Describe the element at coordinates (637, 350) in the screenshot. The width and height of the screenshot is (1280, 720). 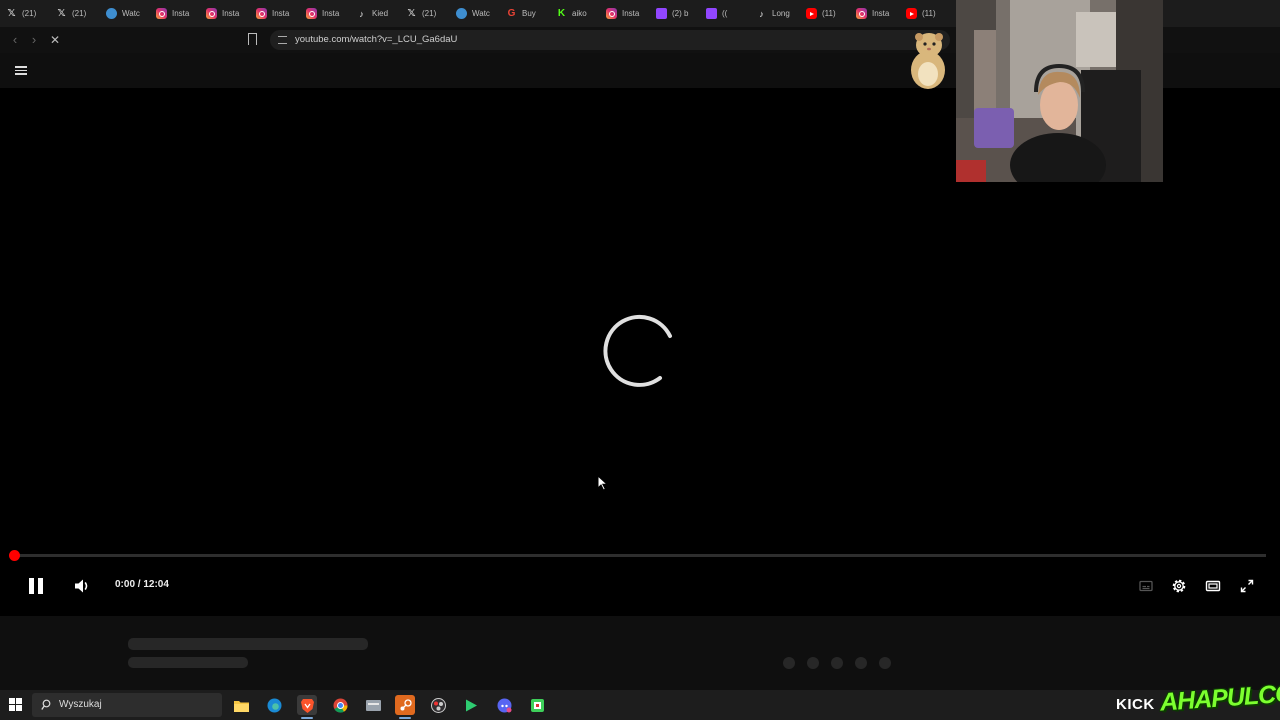
I see `loading-spinner-icon` at that location.